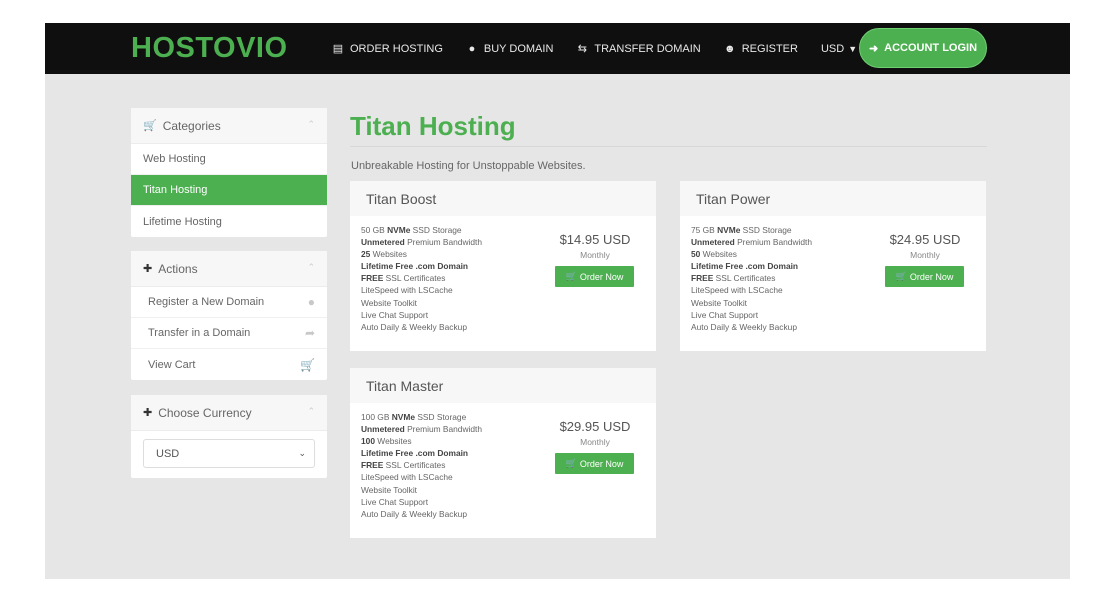  I want to click on product-name: Titan Boost, so click(503, 198).